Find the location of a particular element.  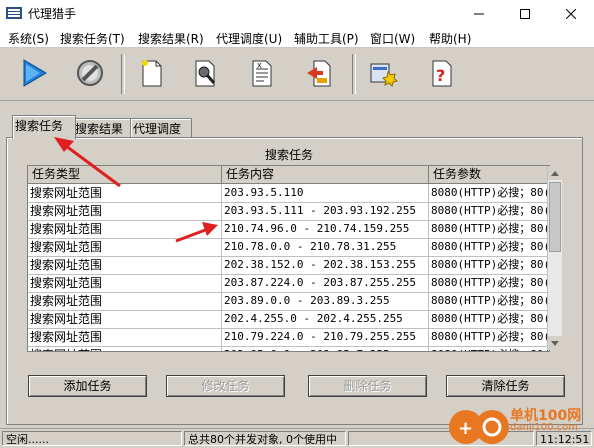

group-title: 搜索任务 is located at coordinates (289, 154).